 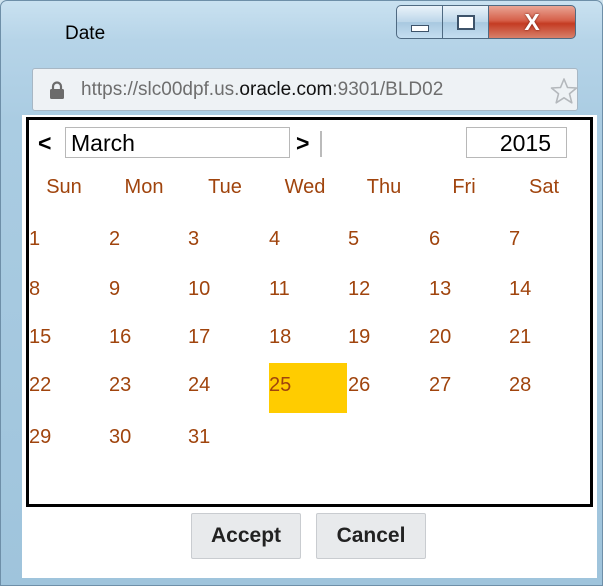 What do you see at coordinates (387, 242) in the screenshot?
I see `day-cell: 5` at bounding box center [387, 242].